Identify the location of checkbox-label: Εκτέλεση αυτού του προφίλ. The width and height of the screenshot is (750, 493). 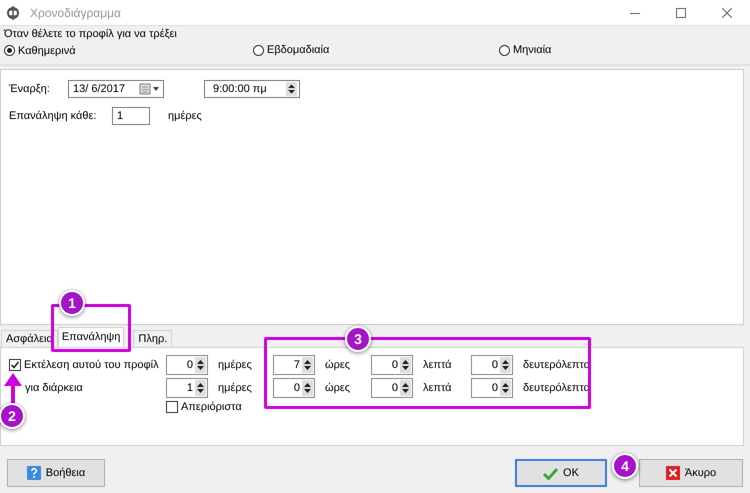
(91, 365).